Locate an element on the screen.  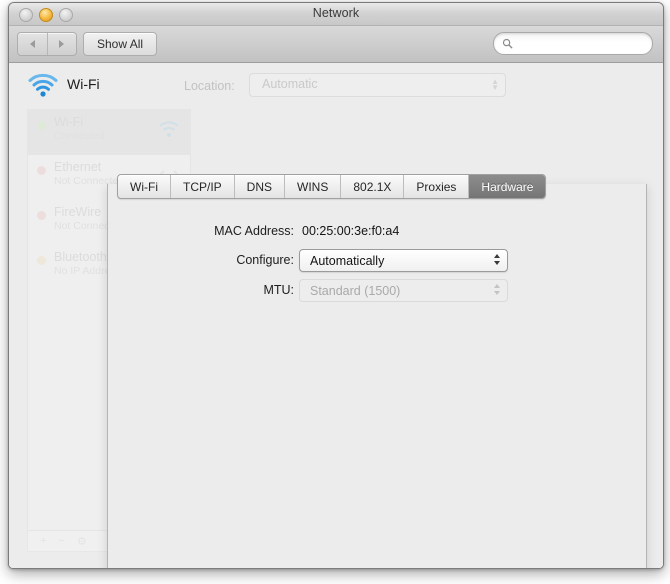
tab-label: TCP/IP is located at coordinates (202, 186).